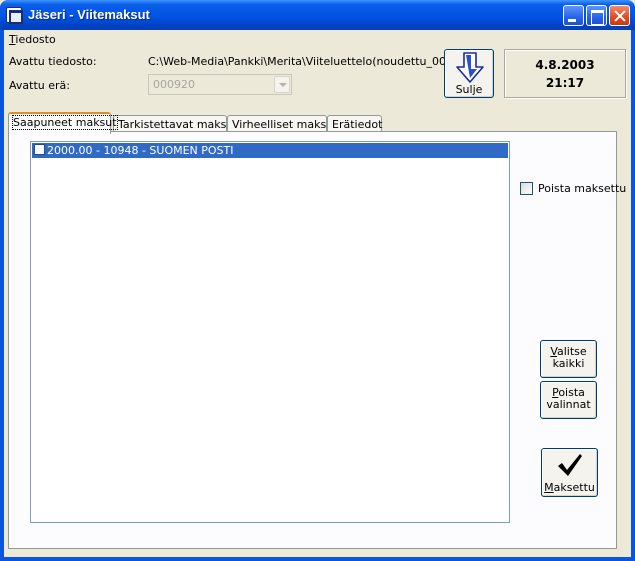  I want to click on close-window-button, so click(619, 15).